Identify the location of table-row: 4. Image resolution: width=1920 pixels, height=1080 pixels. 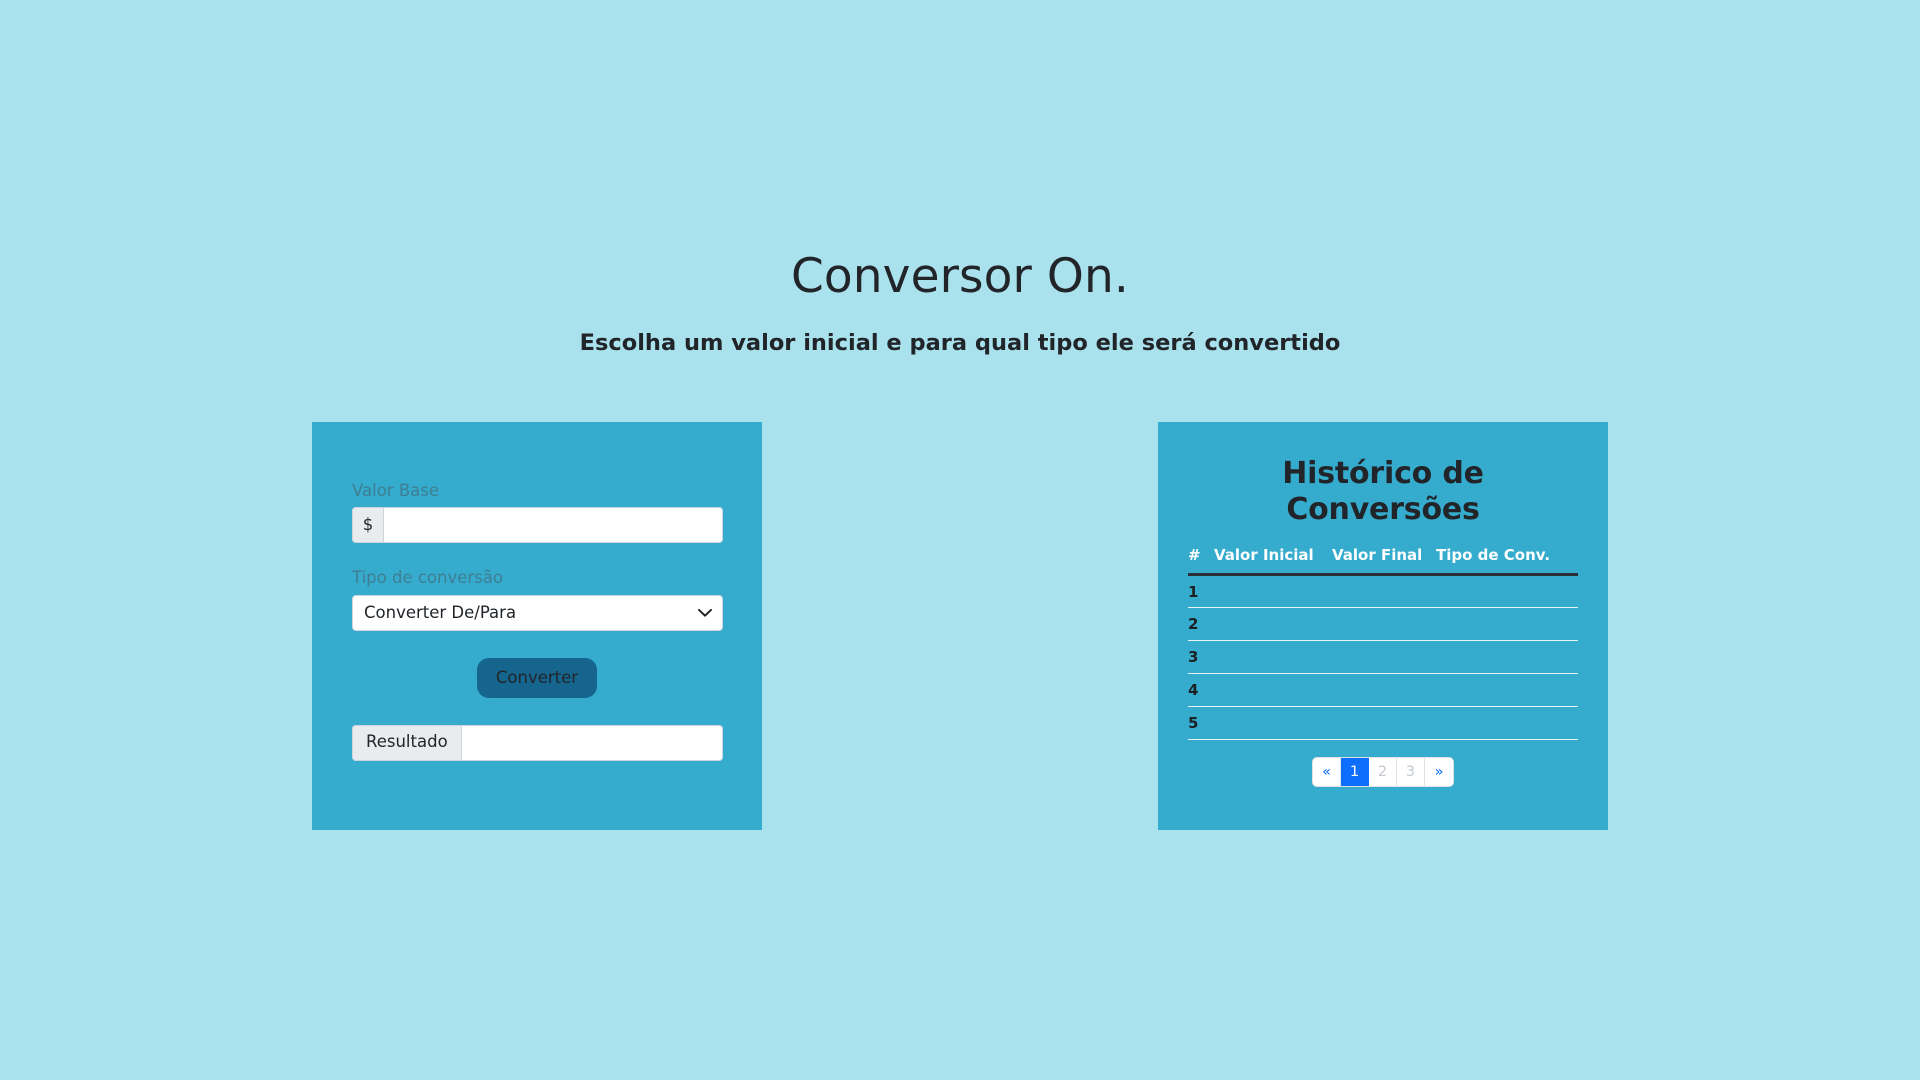
(1383, 690).